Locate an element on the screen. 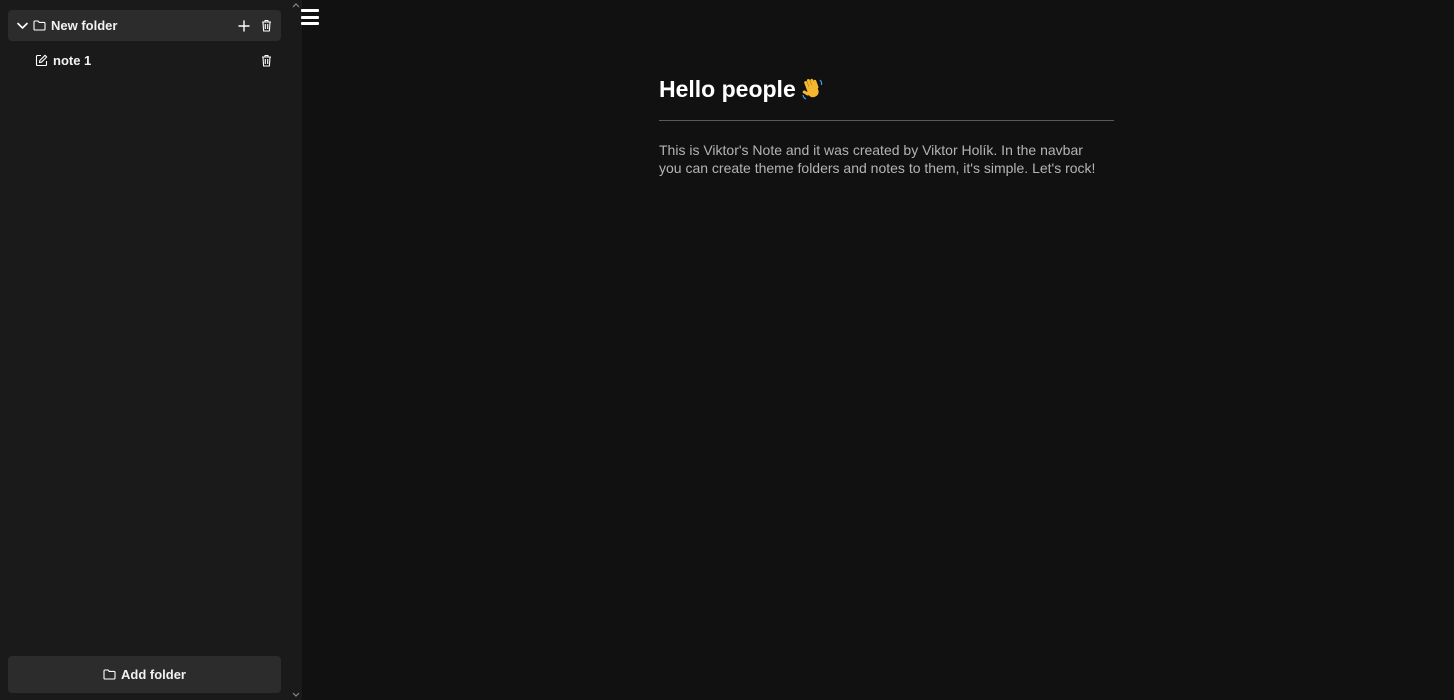 The width and height of the screenshot is (1454, 700). note-row: note 1 is located at coordinates (144, 60).